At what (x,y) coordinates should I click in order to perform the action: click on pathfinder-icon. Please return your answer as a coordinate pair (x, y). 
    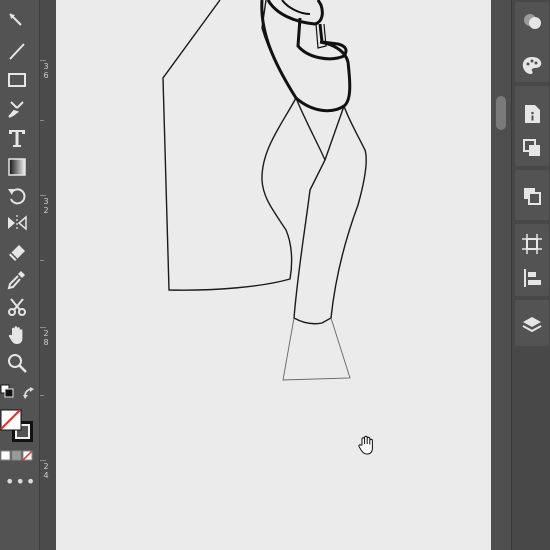
    Looking at the image, I should click on (532, 148).